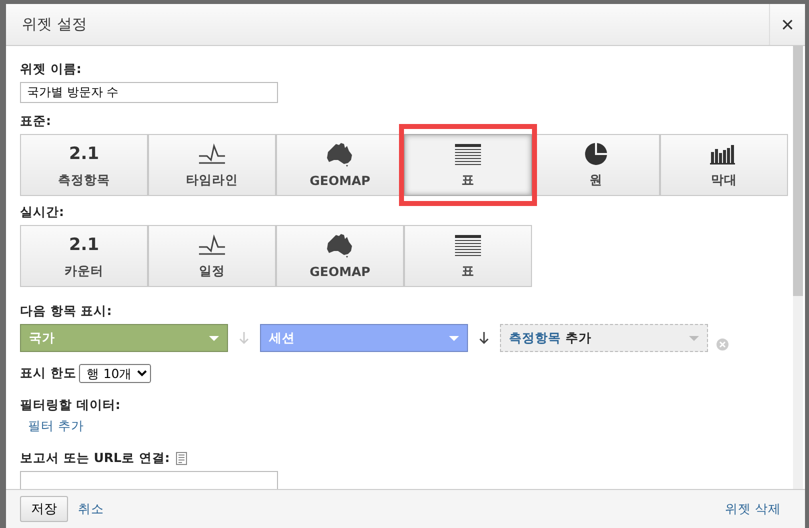 The image size is (809, 528). I want to click on chart-type-button: 타임라인, so click(212, 165).